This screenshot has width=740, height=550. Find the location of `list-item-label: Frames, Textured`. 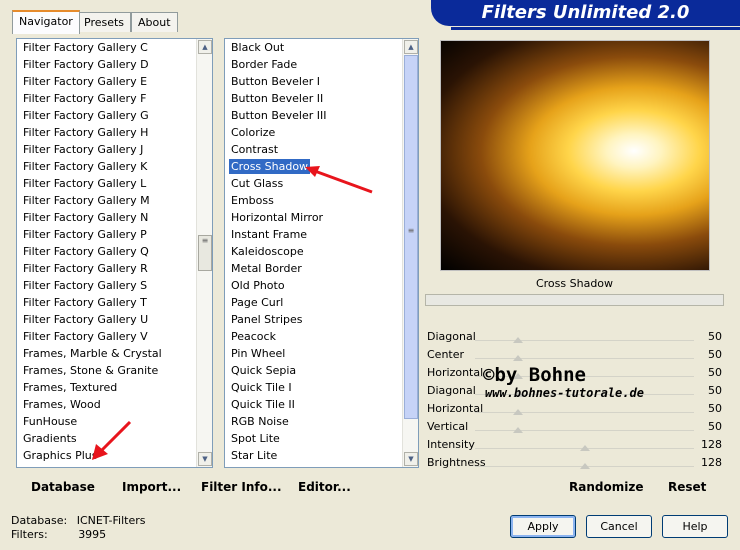

list-item-label: Frames, Textured is located at coordinates (70, 387).